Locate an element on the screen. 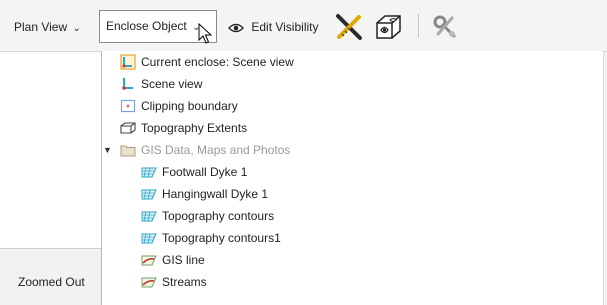 The height and width of the screenshot is (305, 607). 3d-box-eye-button is located at coordinates (388, 27).